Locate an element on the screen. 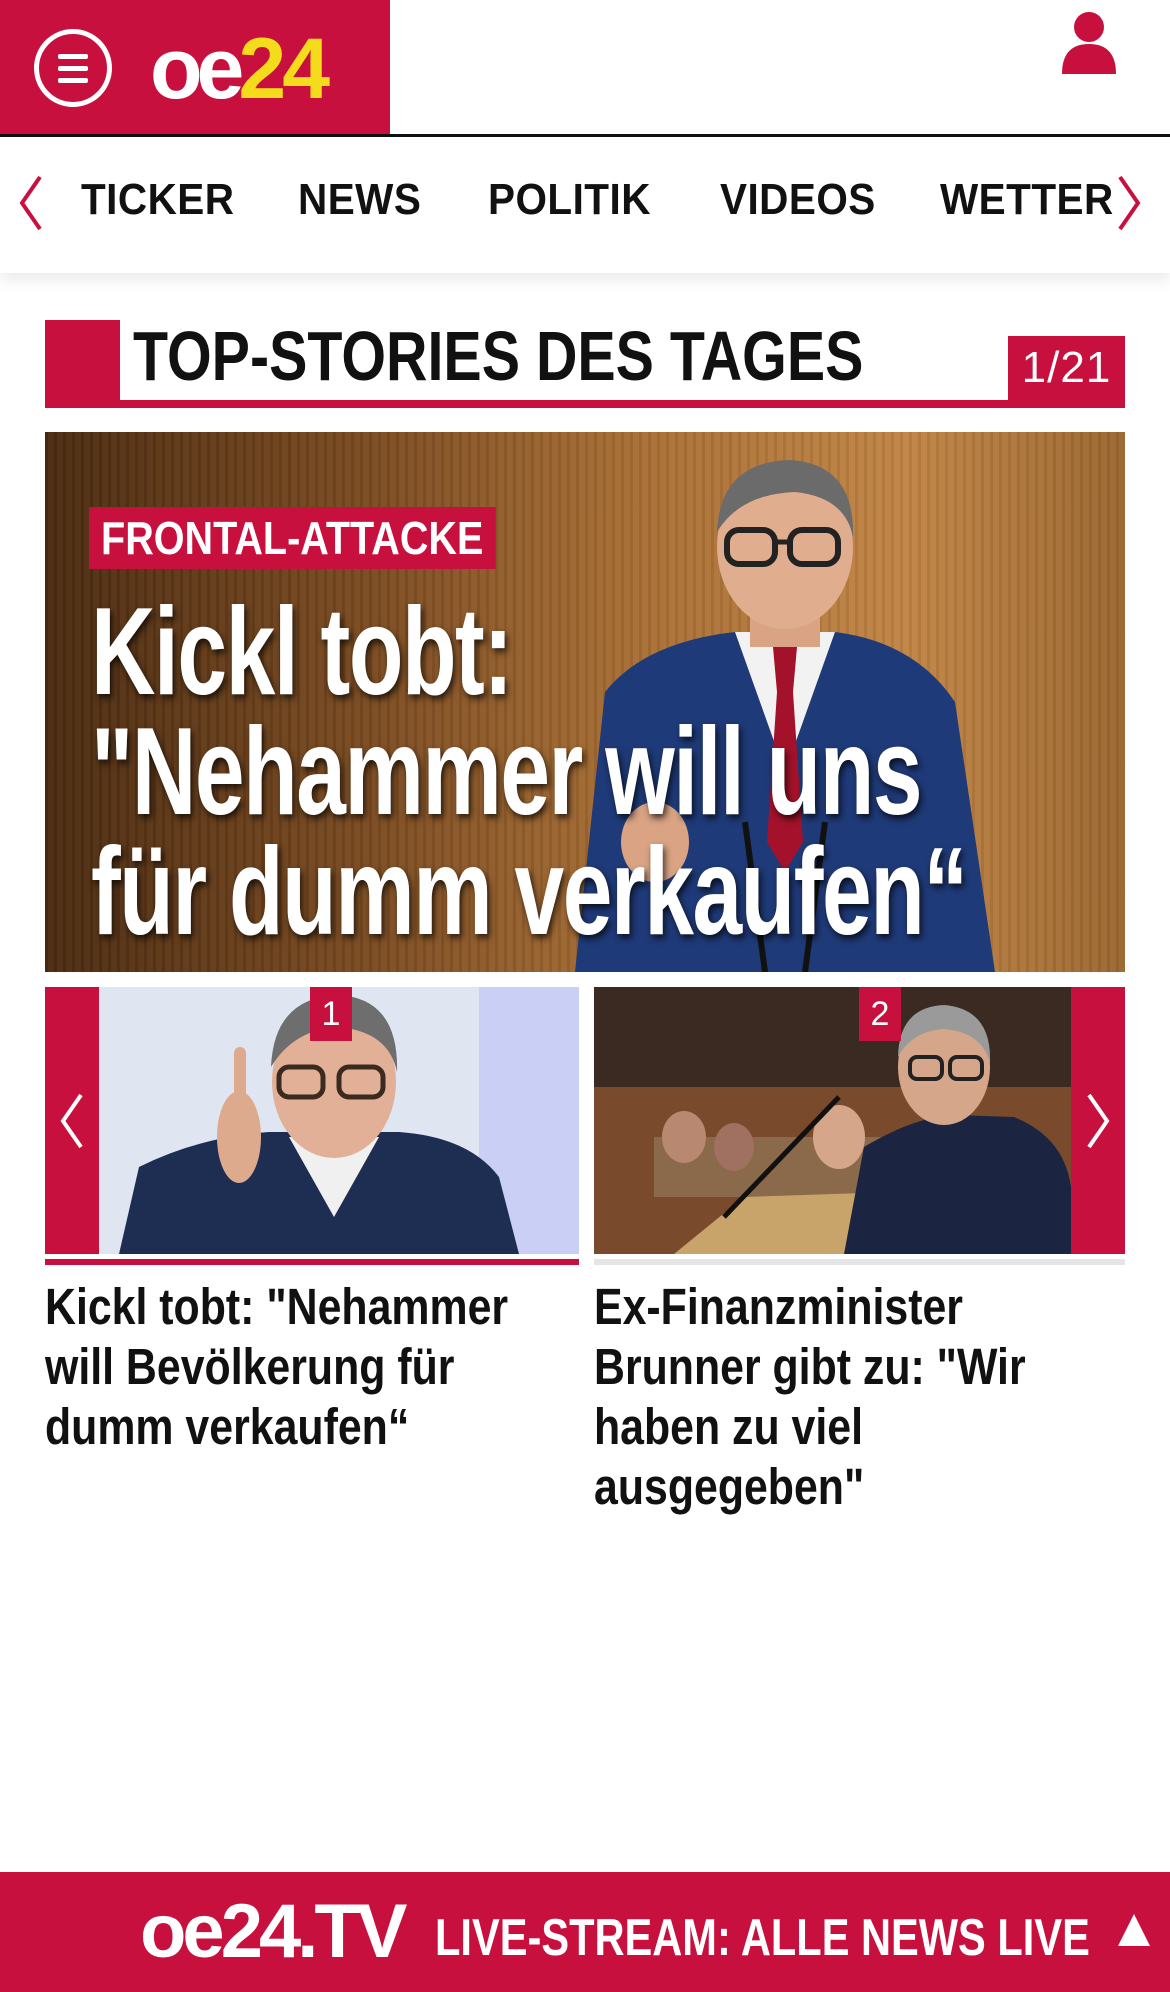 The height and width of the screenshot is (1992, 1170). hero-kicker: FRONTAL-ATTACKE is located at coordinates (292, 538).